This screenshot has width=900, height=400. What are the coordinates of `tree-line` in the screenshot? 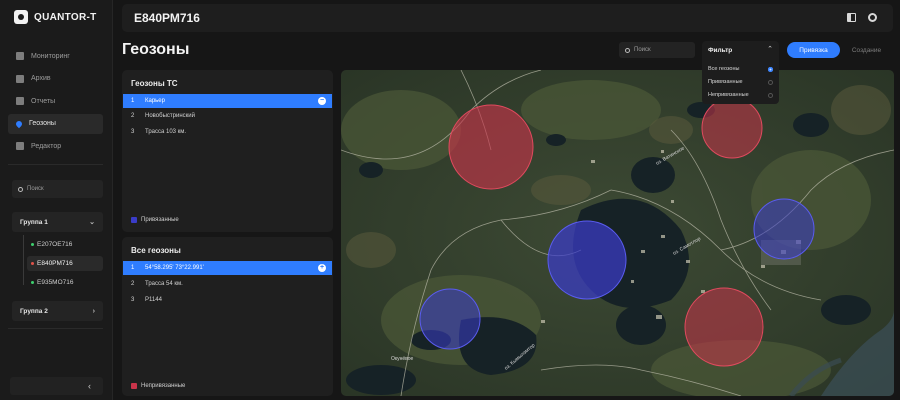 It's located at (23, 260).